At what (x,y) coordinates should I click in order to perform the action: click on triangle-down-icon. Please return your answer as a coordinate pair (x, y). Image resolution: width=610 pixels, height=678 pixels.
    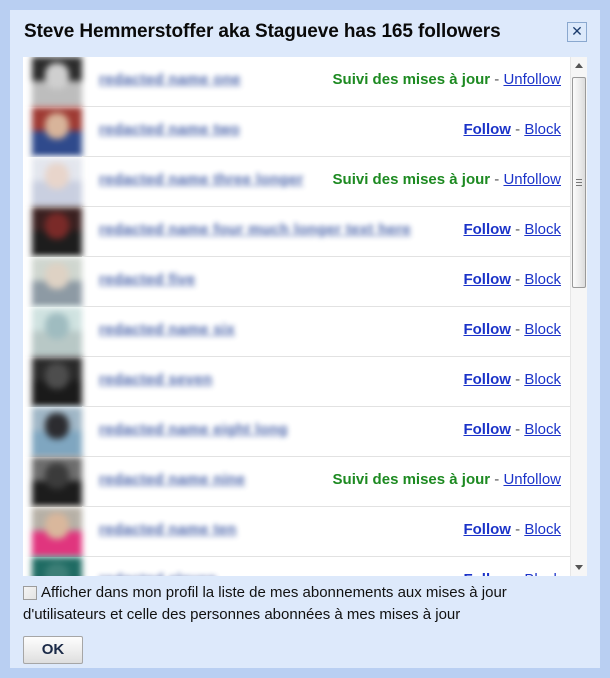
    Looking at the image, I should click on (579, 567).